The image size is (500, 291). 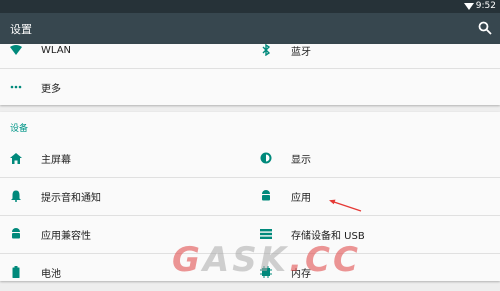 What do you see at coordinates (485, 6) in the screenshot?
I see `status-time: 9:52` at bounding box center [485, 6].